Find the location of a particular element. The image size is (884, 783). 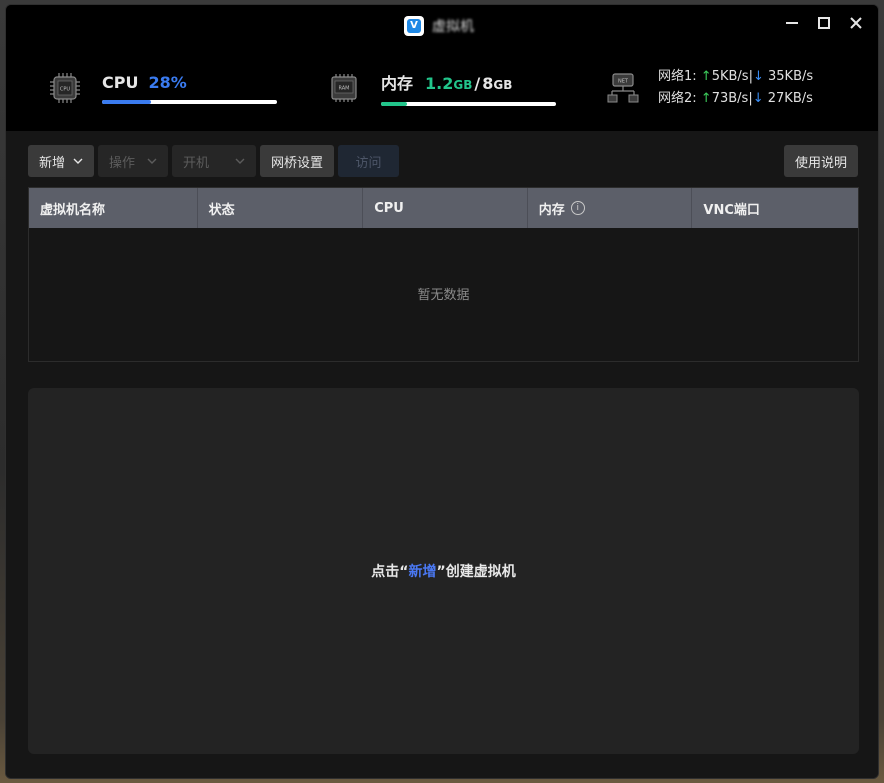

ram-stat: RAM 内存 1.2 GB / 8 GB is located at coordinates (441, 88).